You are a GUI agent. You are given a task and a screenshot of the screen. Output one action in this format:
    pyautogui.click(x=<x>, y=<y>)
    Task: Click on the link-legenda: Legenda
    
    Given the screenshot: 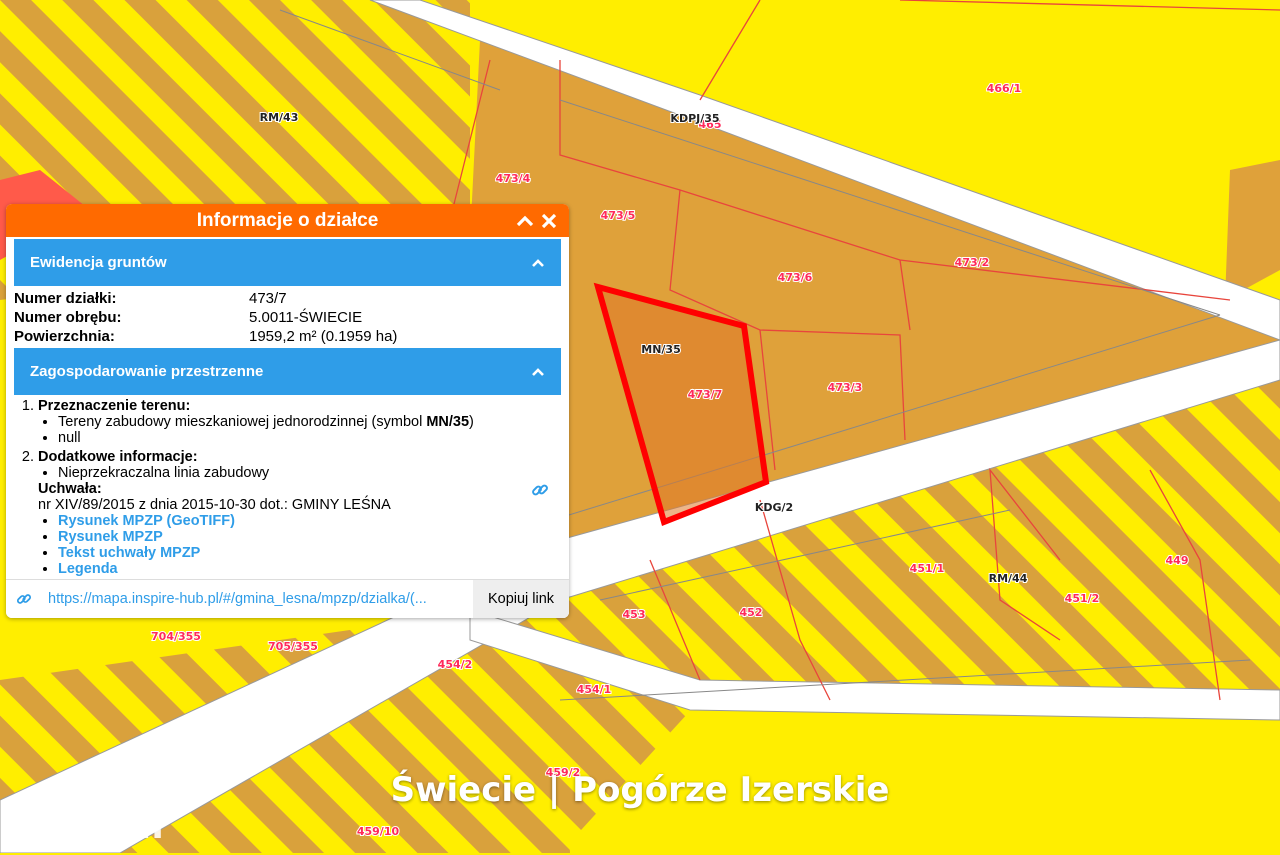 What is the action you would take?
    pyautogui.click(x=88, y=569)
    